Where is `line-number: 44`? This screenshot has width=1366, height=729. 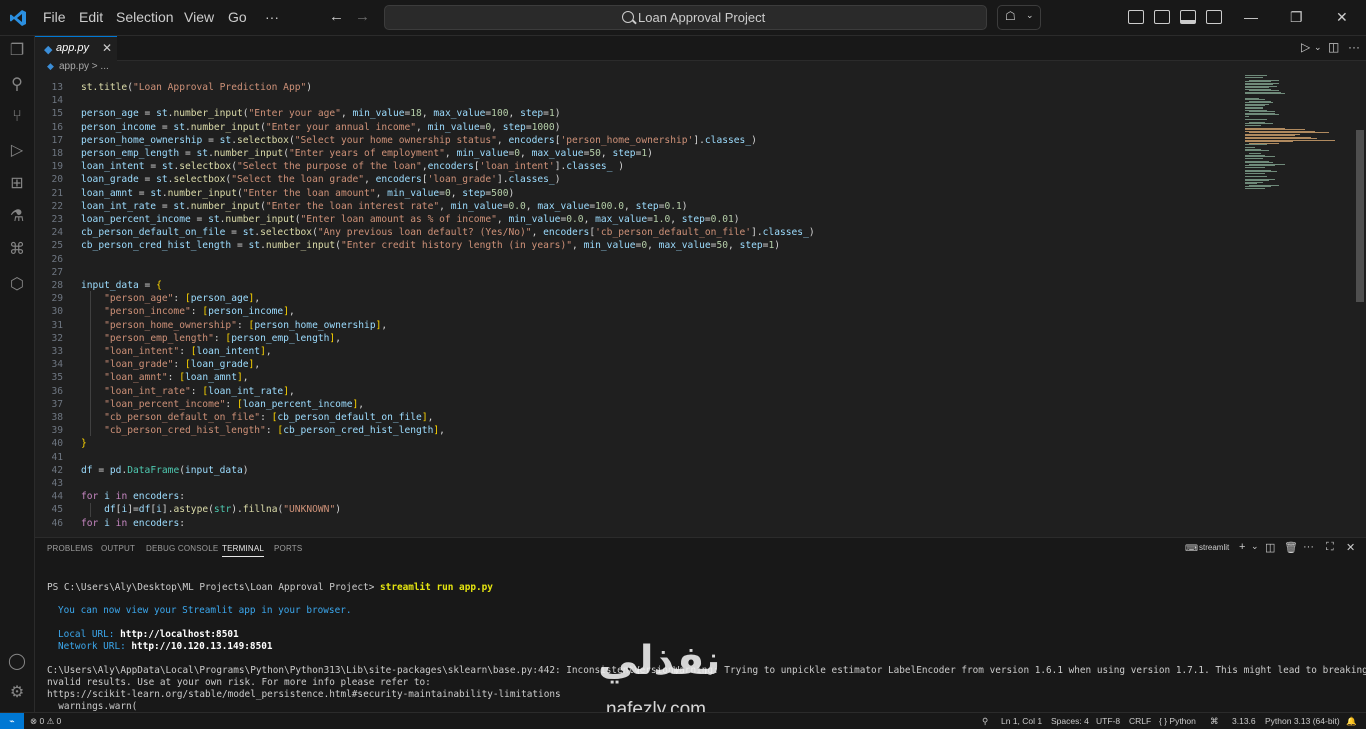
line-number: 44 is located at coordinates (57, 497).